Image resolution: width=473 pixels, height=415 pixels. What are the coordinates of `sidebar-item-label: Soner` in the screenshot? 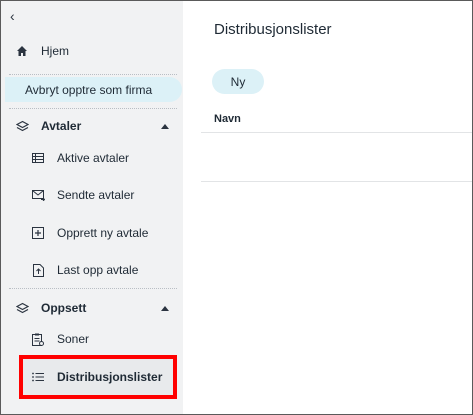 It's located at (73, 339).